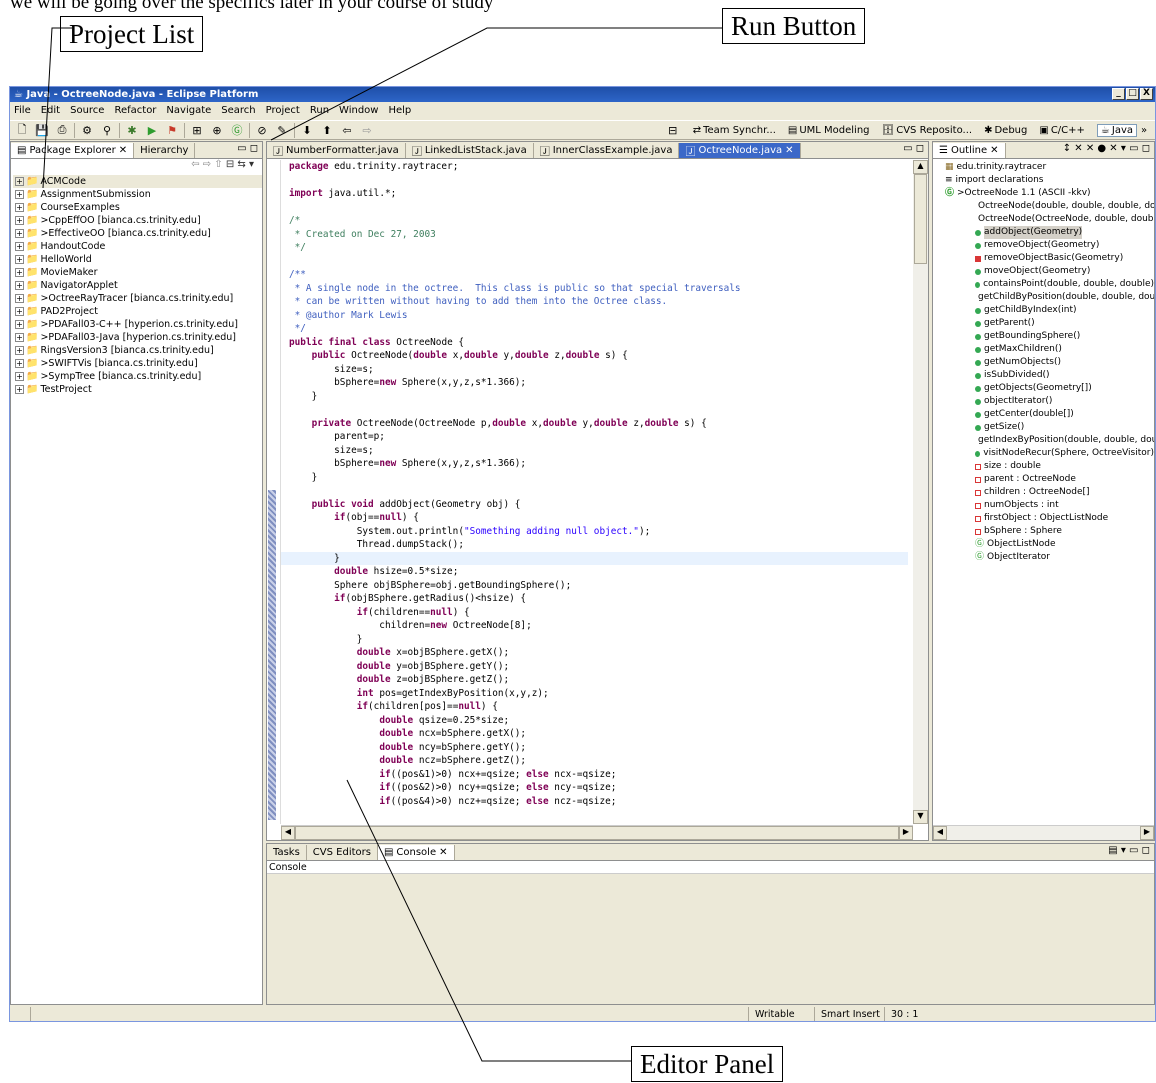  I want to click on code-line: import java.util.*;, so click(594, 194).